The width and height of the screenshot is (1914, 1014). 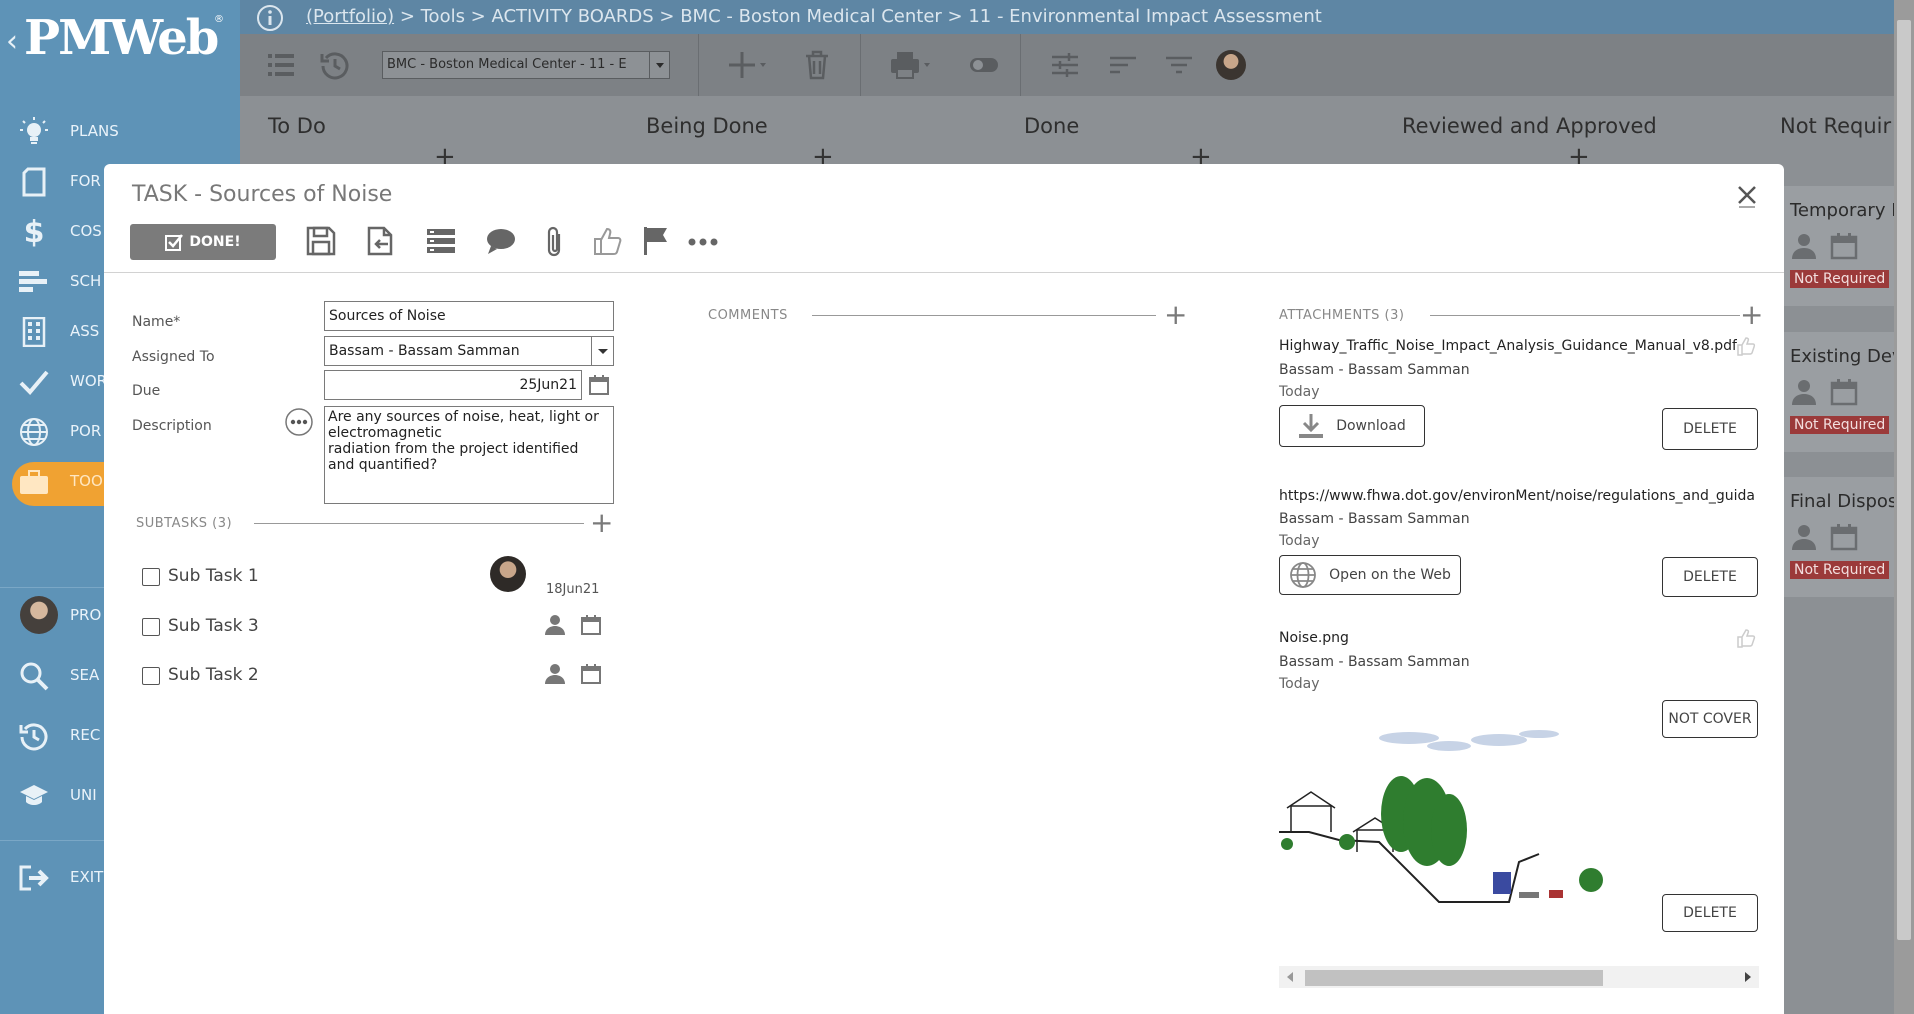 I want to click on board-card: Temporary L Not Required, so click(x=1842, y=246).